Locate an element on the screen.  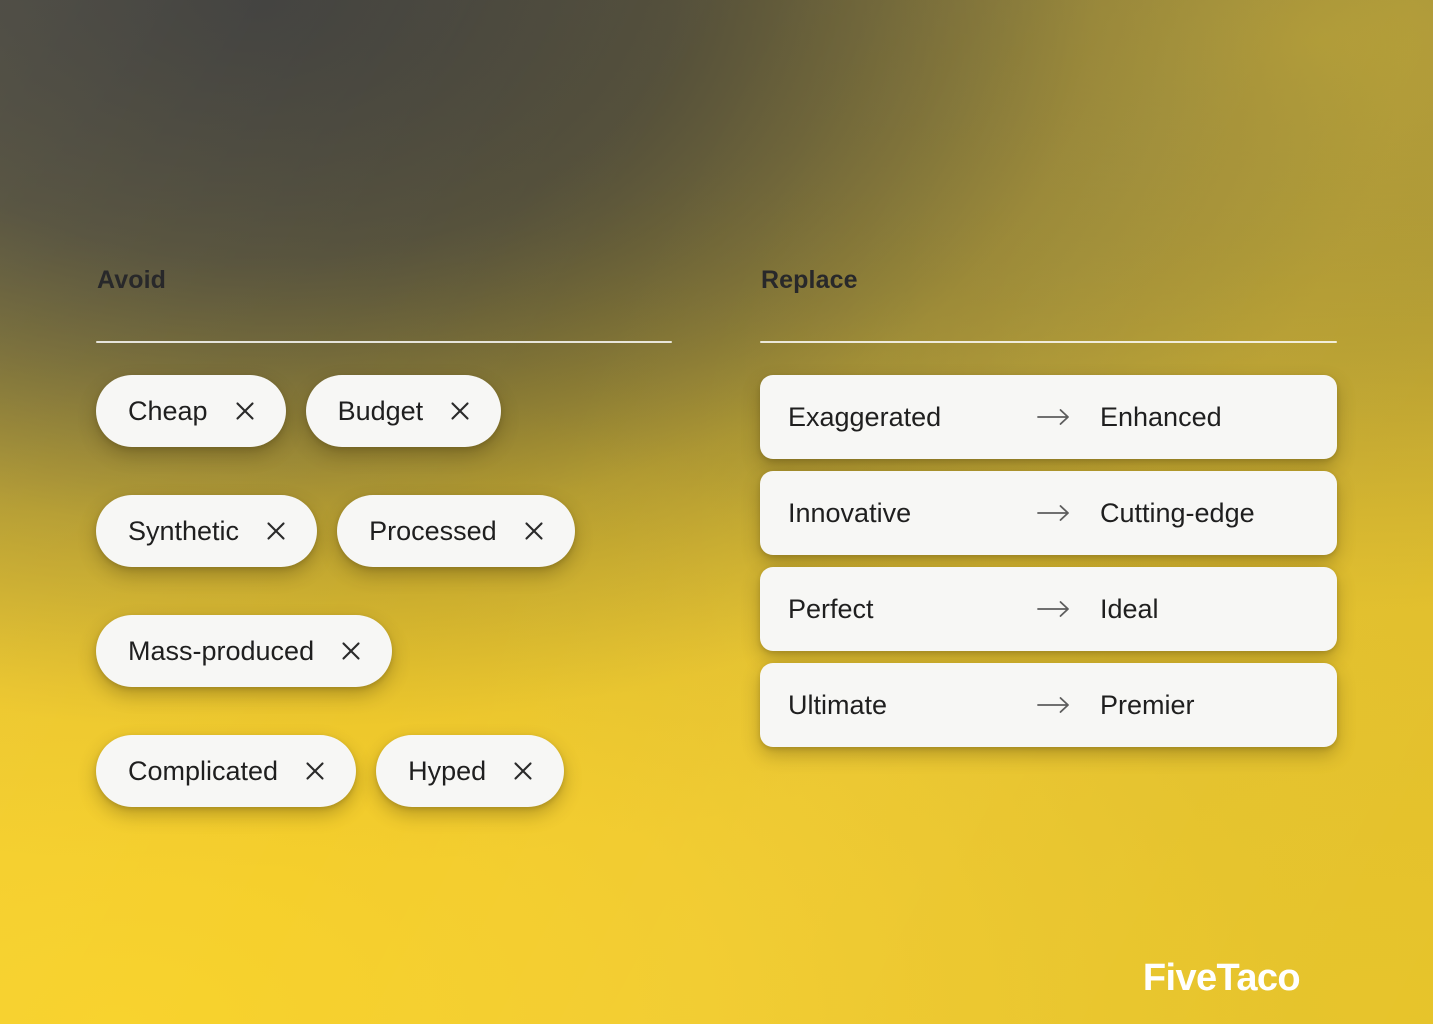
replace-row-from: Exaggerated is located at coordinates (865, 416).